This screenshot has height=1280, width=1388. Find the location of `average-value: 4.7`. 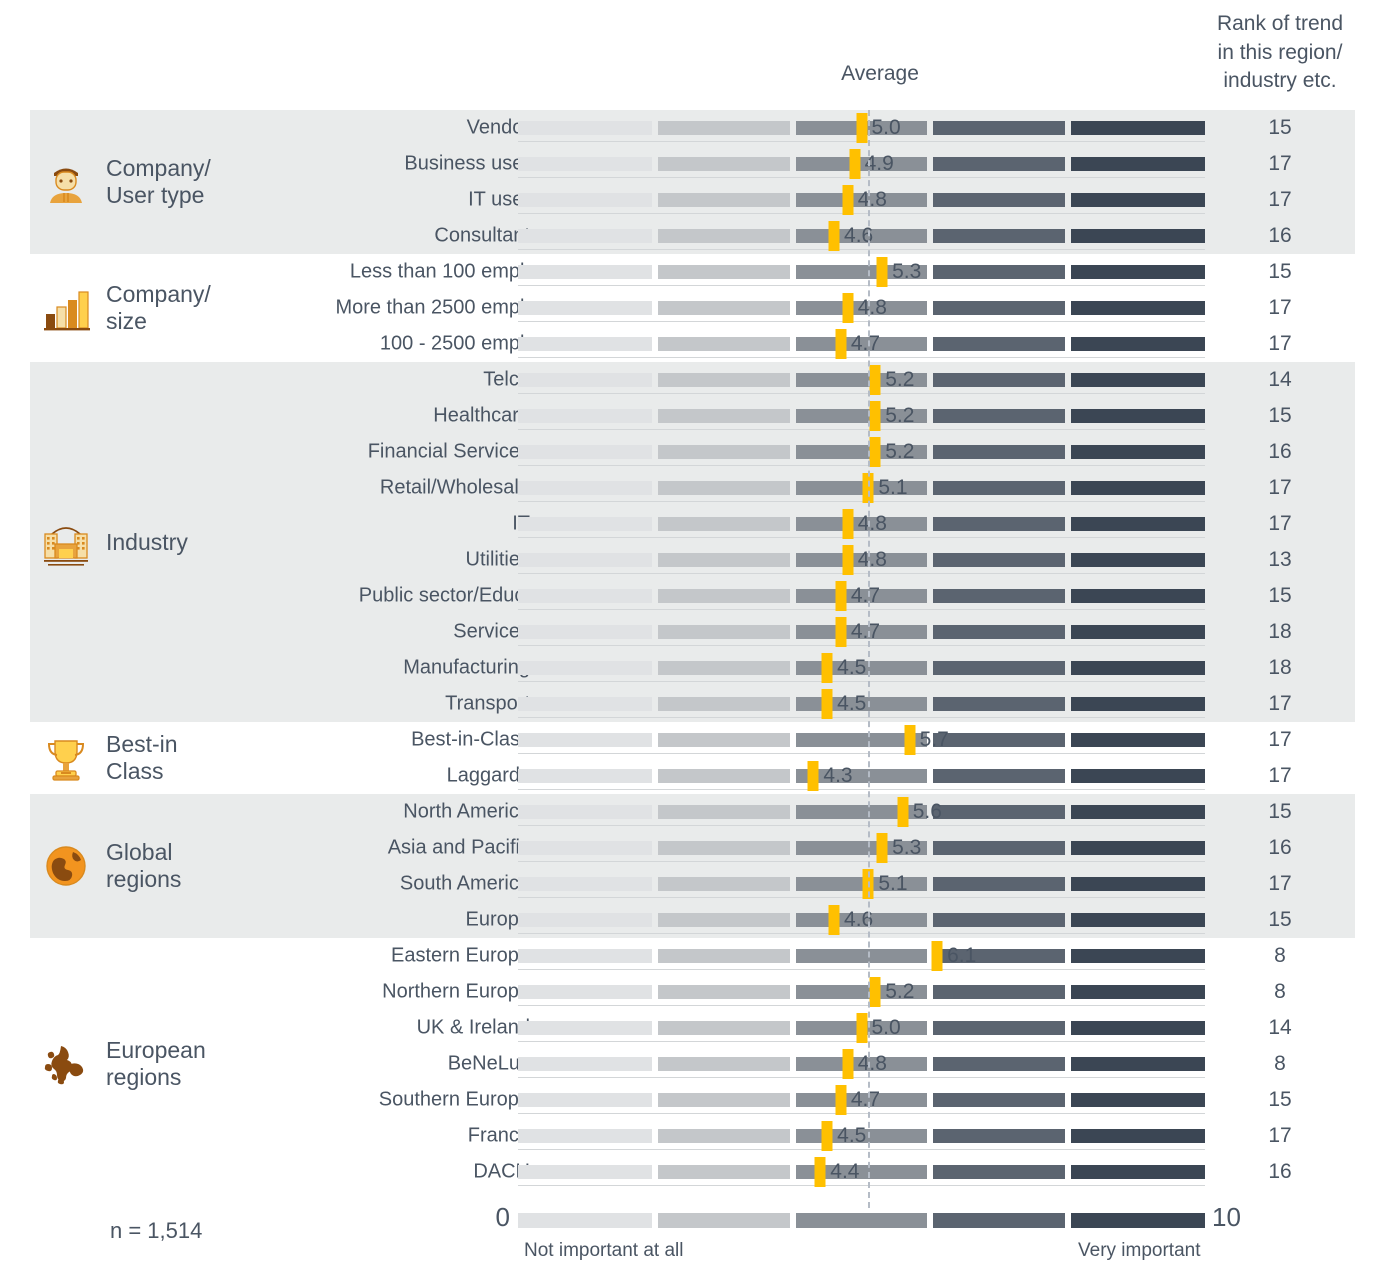

average-value: 4.7 is located at coordinates (865, 1099).